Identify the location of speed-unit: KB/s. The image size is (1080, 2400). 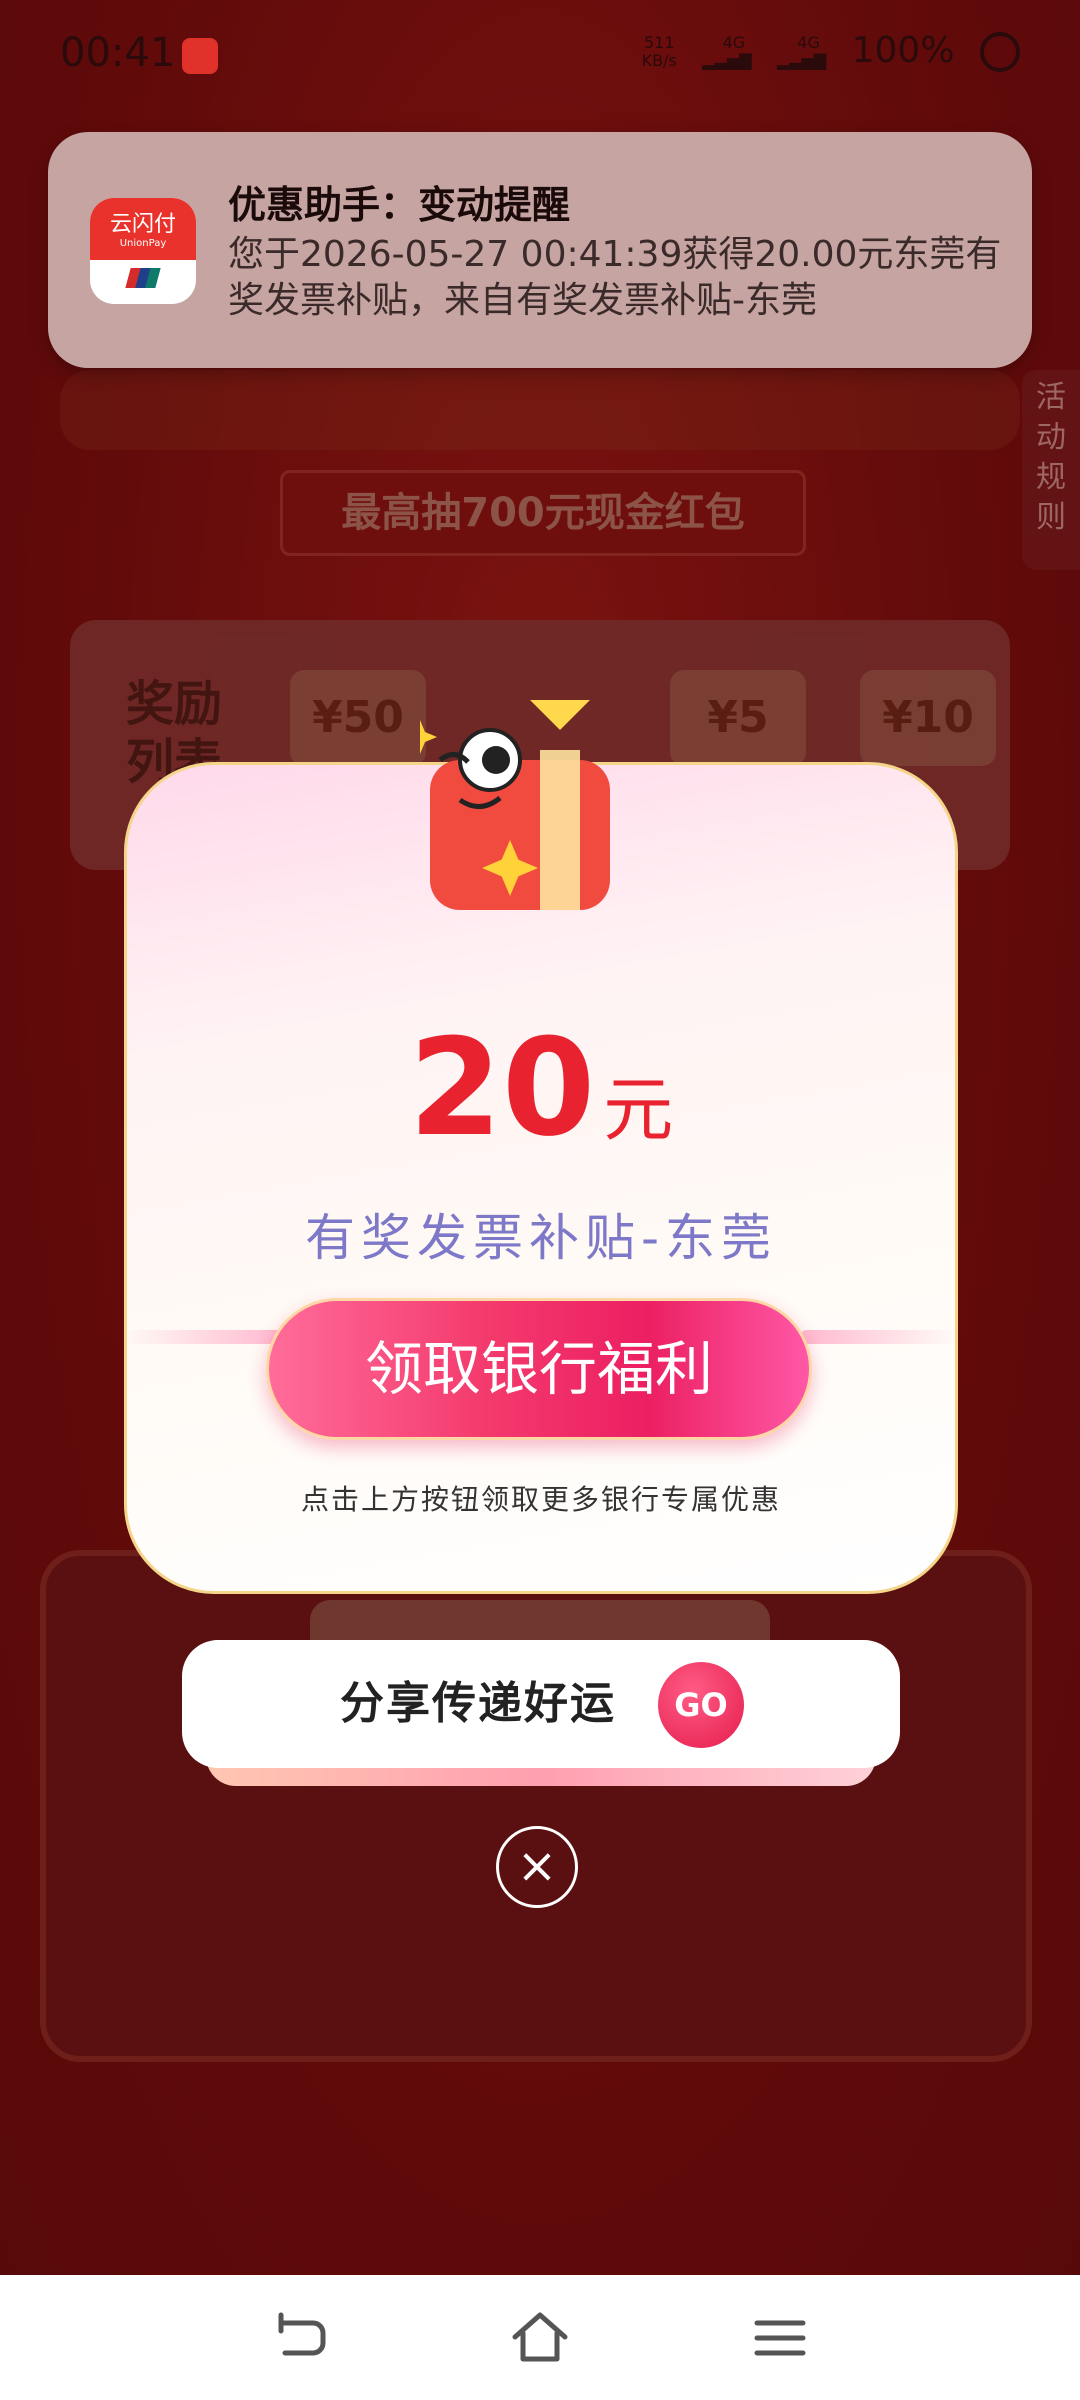
(659, 60).